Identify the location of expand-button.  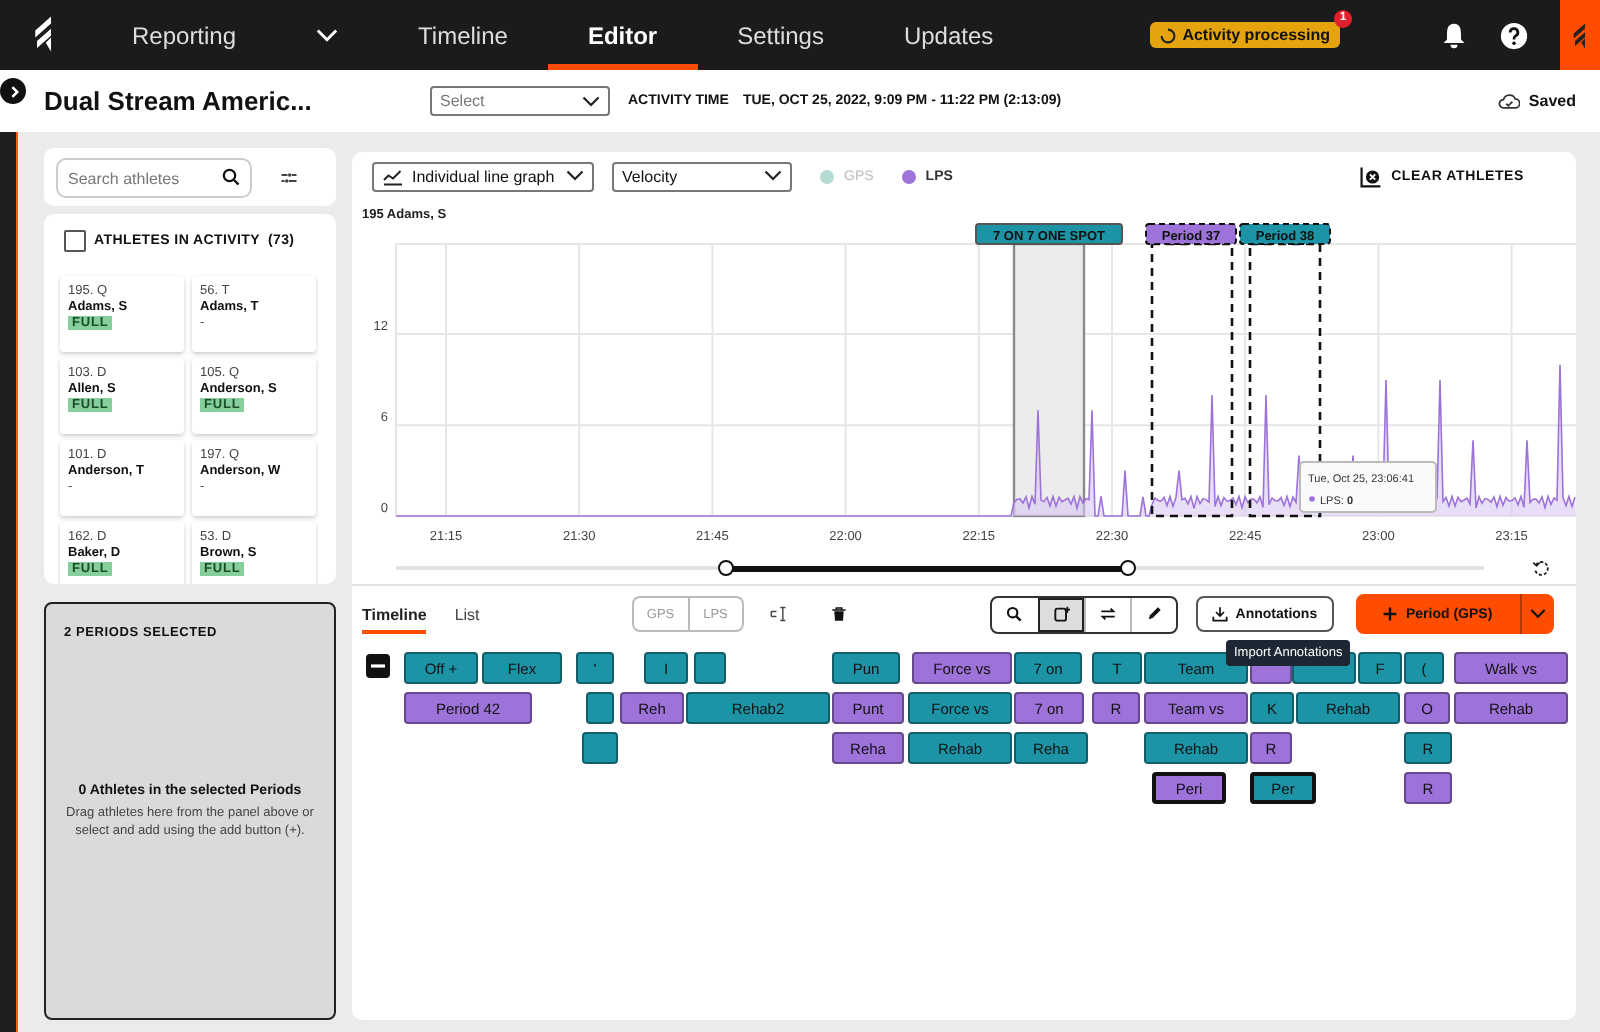
(13, 91).